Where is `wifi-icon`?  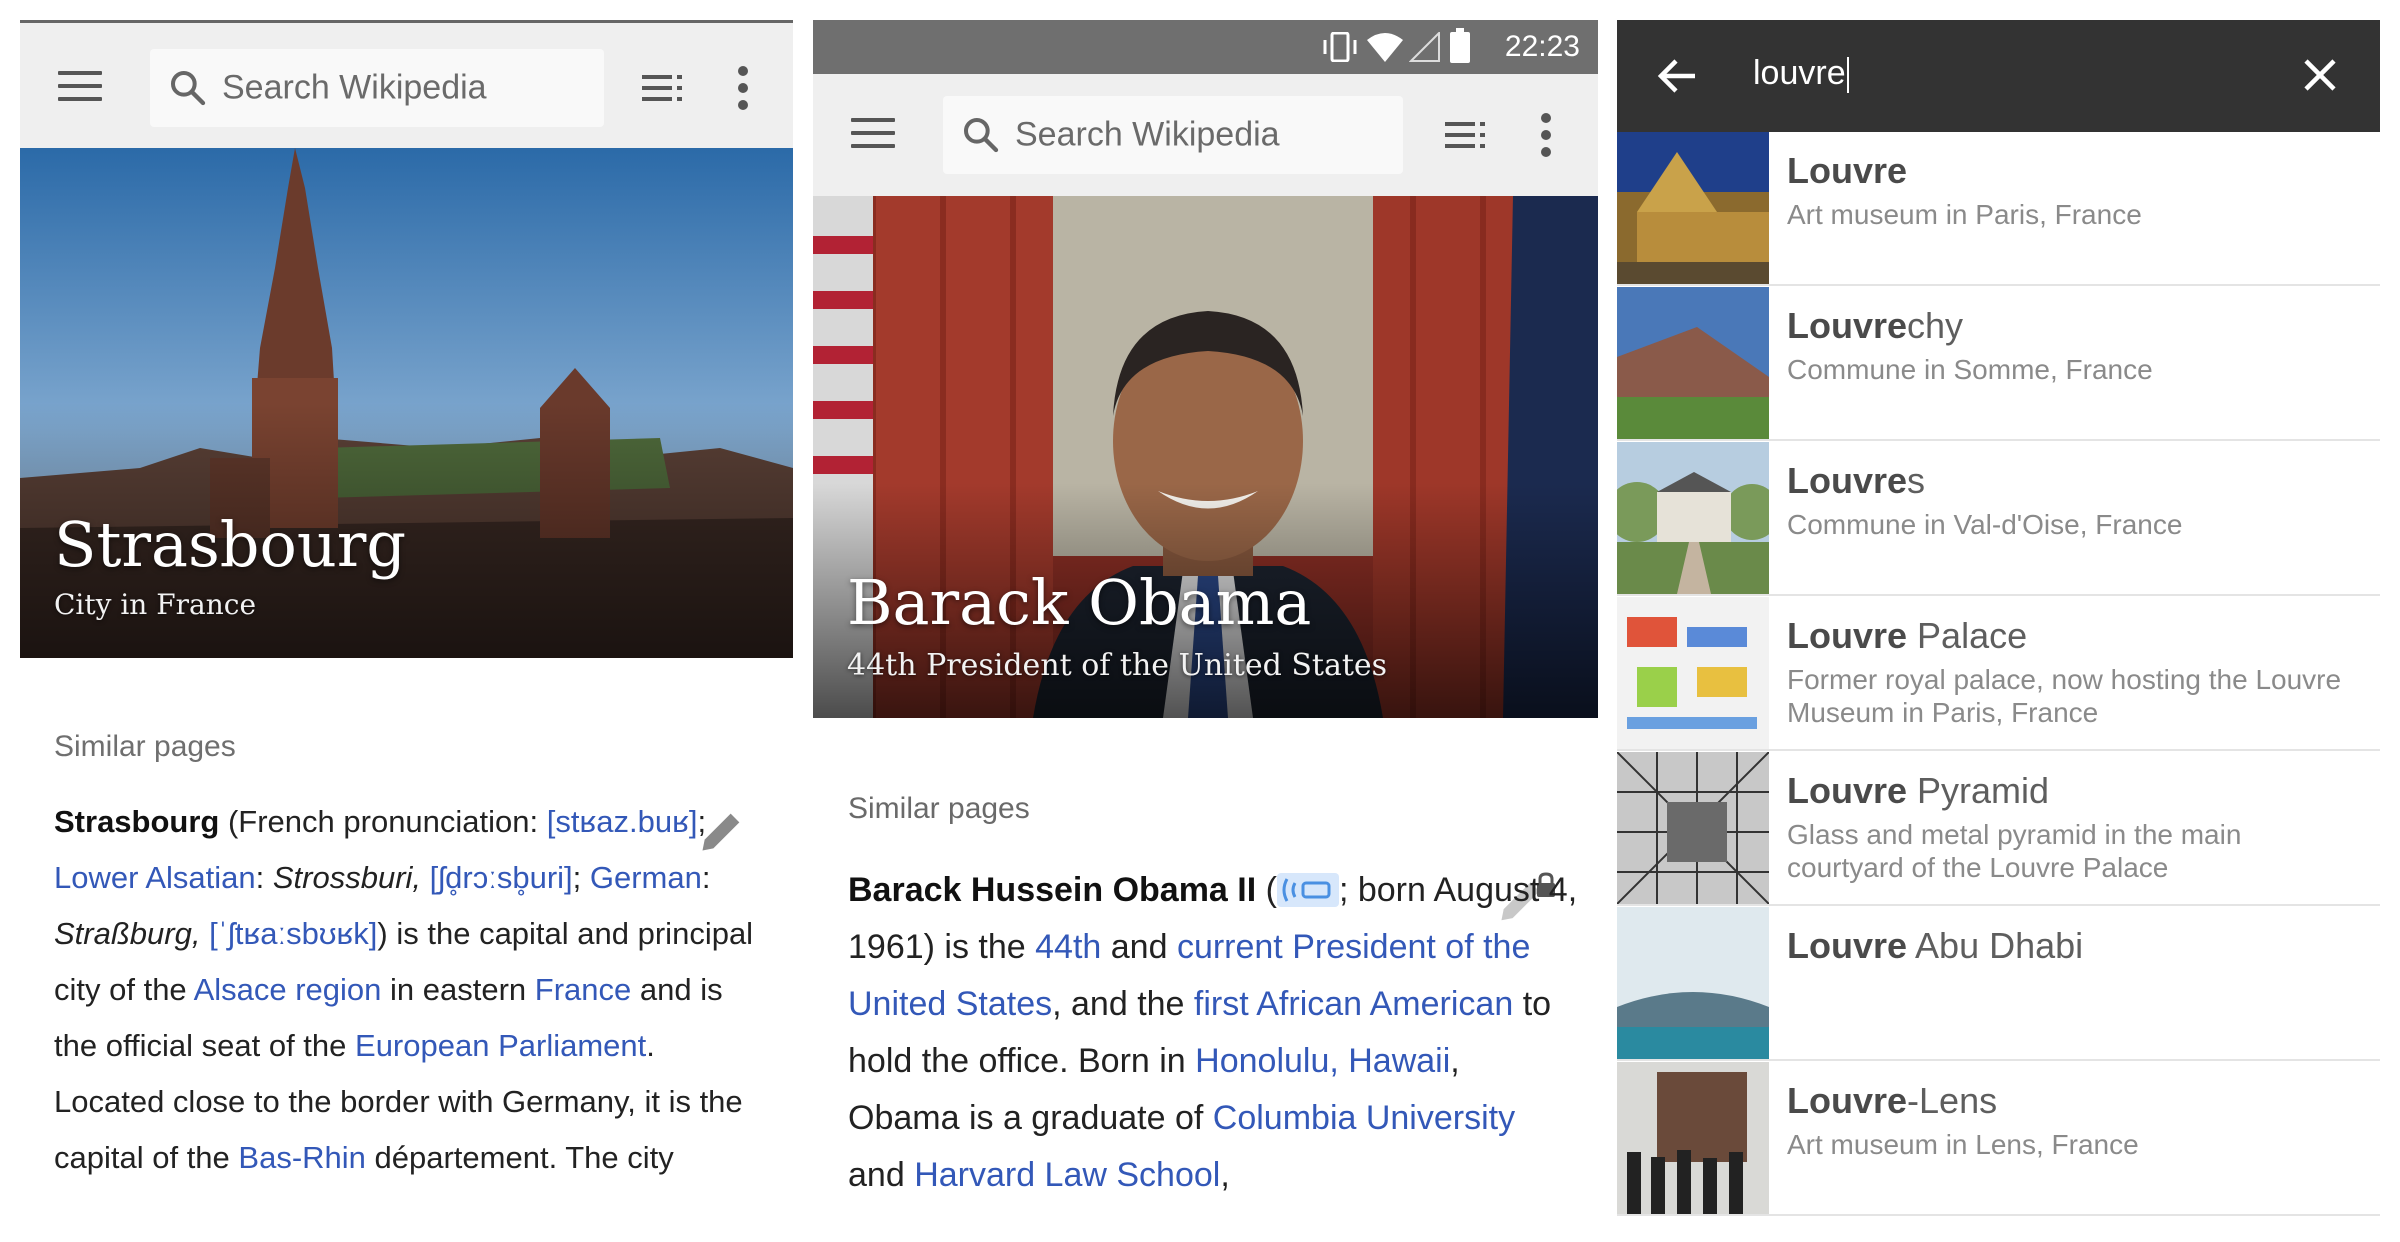
wifi-icon is located at coordinates (1385, 47).